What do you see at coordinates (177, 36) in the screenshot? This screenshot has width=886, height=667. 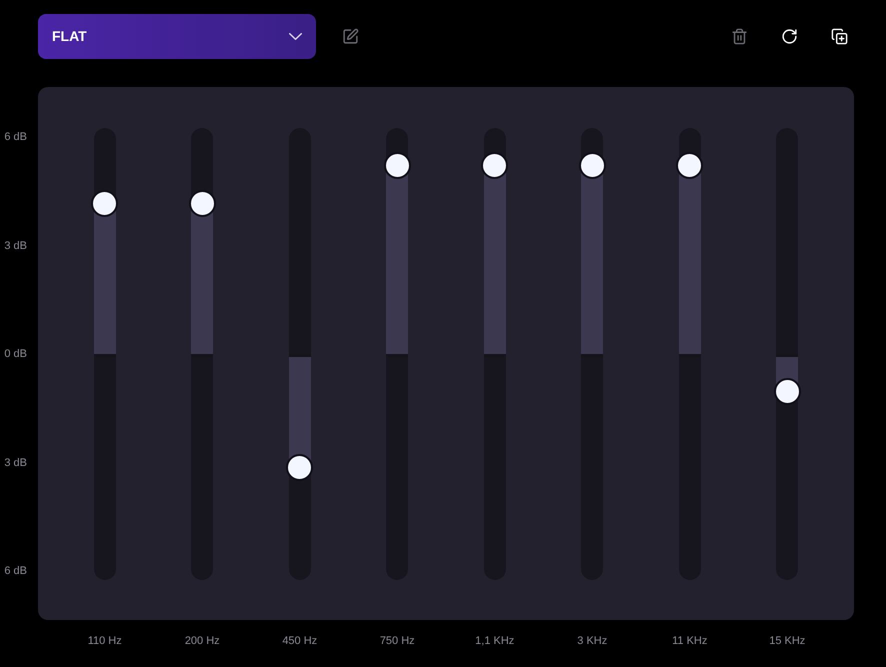 I see `preset-dropdown: FLAT` at bounding box center [177, 36].